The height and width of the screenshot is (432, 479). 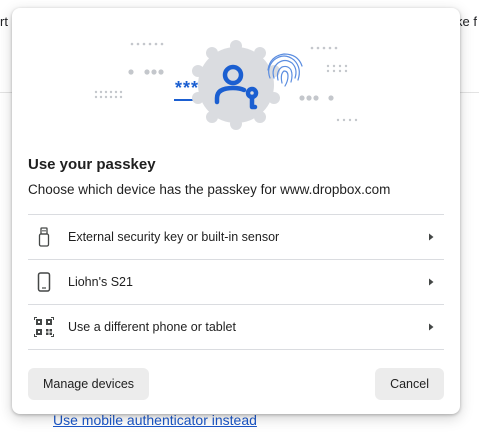 What do you see at coordinates (174, 237) in the screenshot?
I see `option-label: External security key or built-in sensor` at bounding box center [174, 237].